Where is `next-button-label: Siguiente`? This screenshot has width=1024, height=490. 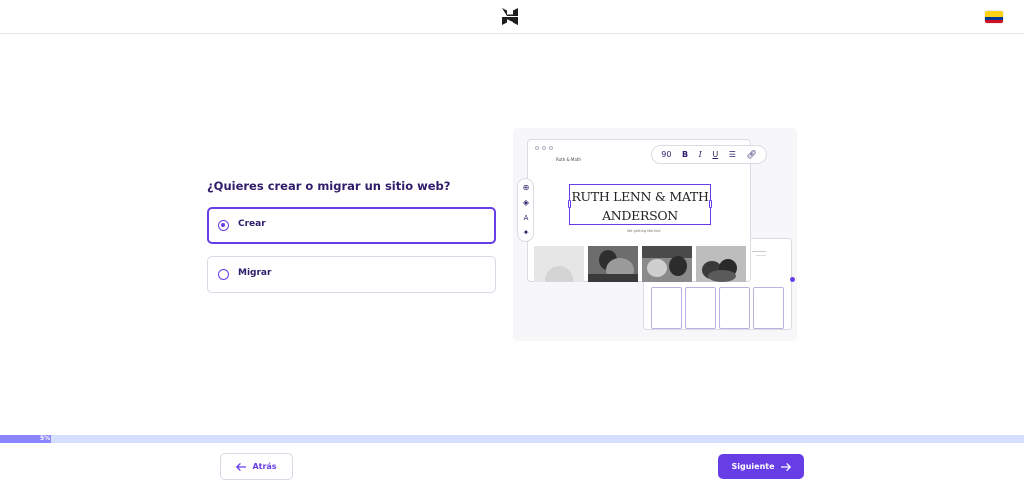
next-button-label: Siguiente is located at coordinates (753, 466).